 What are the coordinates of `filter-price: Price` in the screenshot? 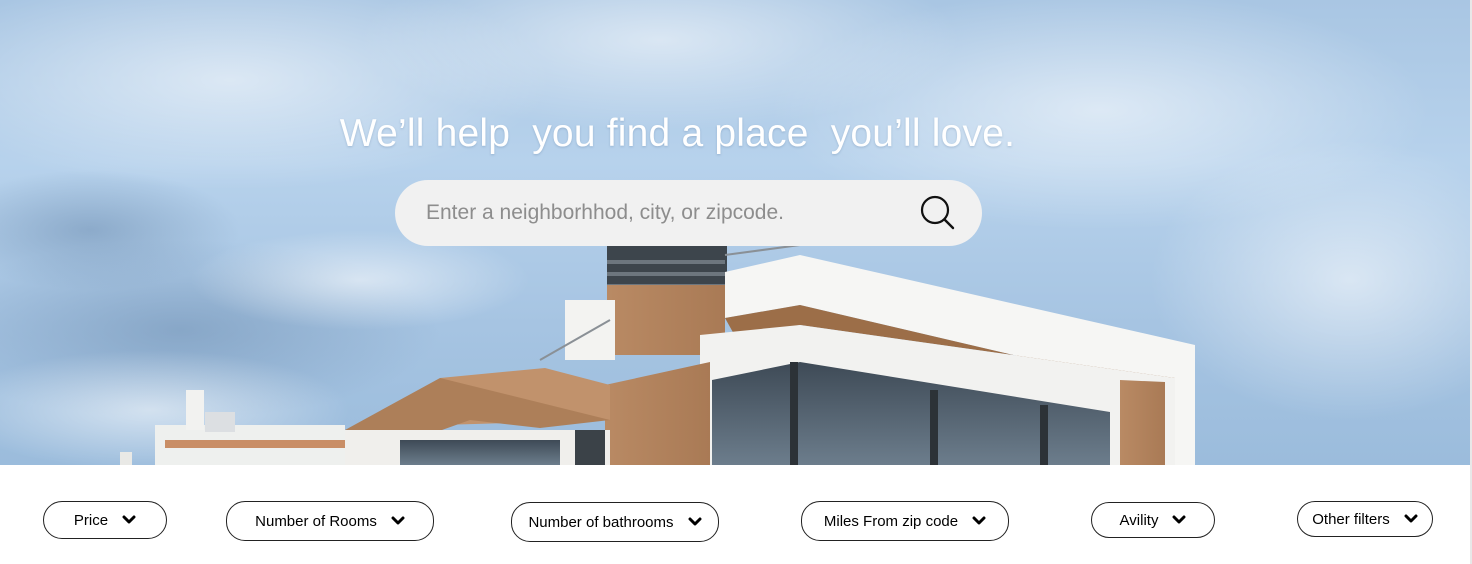 It's located at (105, 520).